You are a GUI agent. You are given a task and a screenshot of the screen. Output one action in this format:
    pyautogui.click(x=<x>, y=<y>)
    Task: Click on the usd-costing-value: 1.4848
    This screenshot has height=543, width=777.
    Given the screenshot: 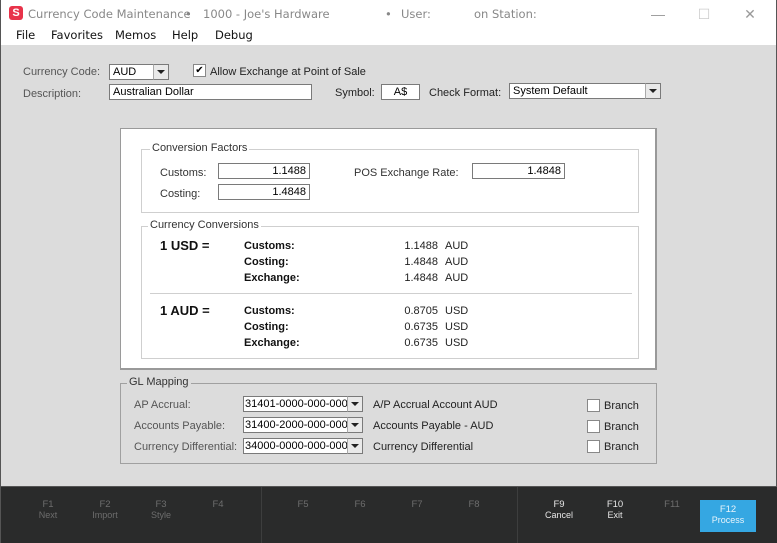 What is the action you would take?
    pyautogui.click(x=421, y=262)
    